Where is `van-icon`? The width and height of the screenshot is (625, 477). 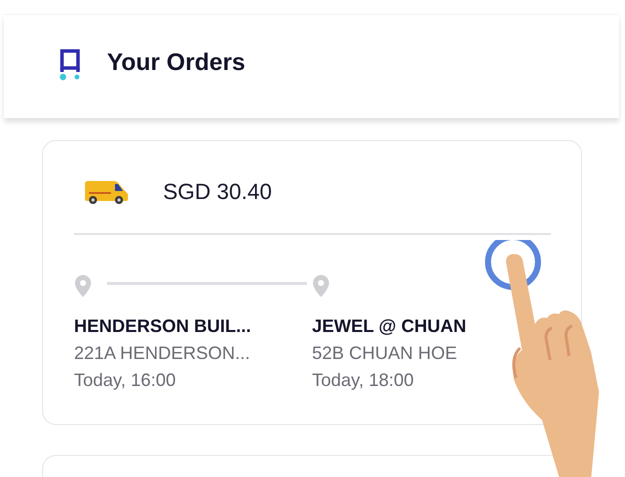 van-icon is located at coordinates (106, 192).